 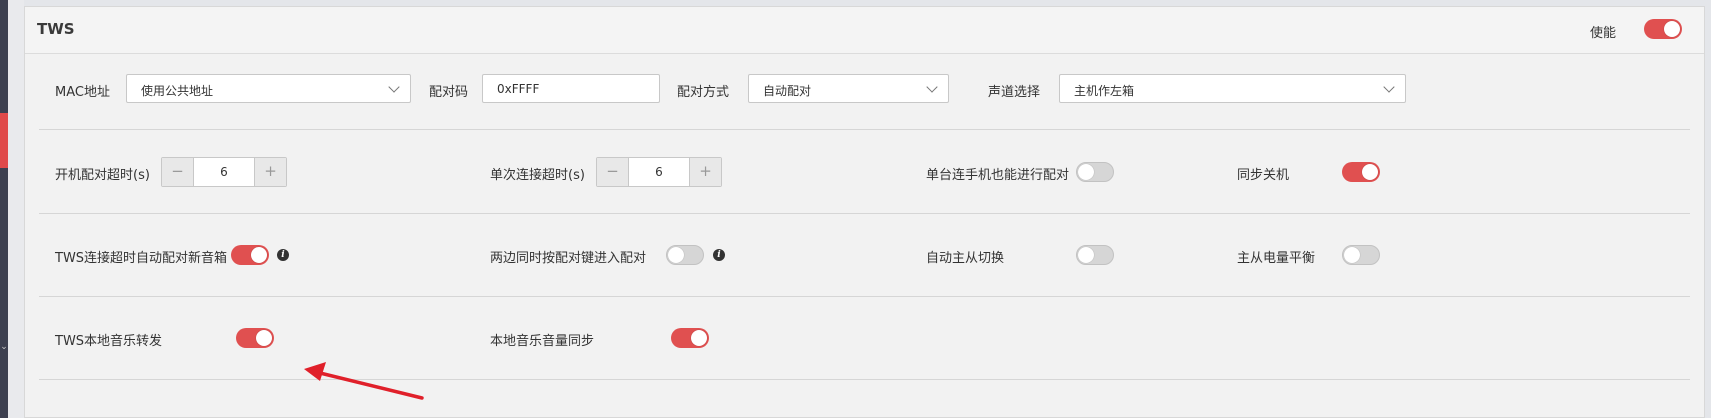 I want to click on channel-select-label: 声道选择, so click(x=1014, y=92).